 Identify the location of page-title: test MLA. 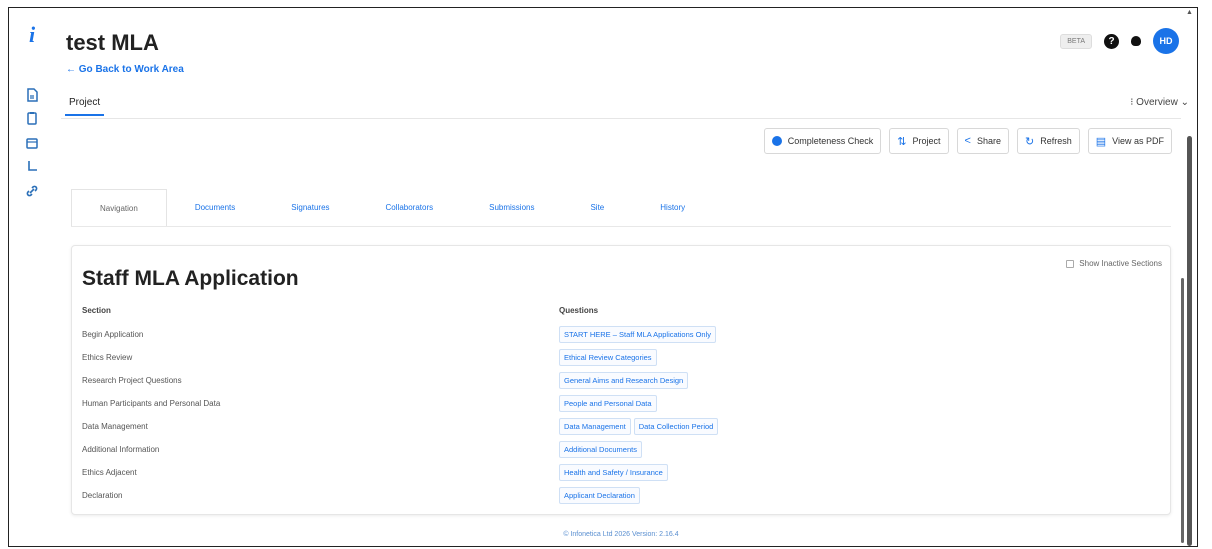
(112, 42).